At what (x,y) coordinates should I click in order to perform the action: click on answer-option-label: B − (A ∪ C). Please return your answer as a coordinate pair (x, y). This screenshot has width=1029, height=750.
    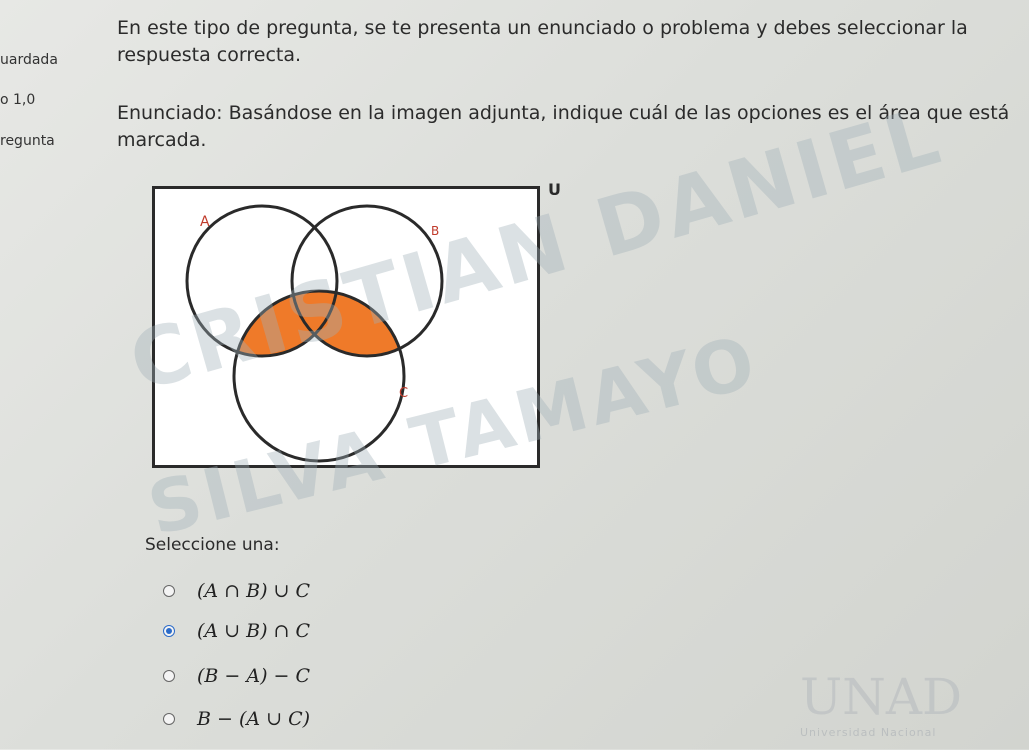
    Looking at the image, I should click on (254, 719).